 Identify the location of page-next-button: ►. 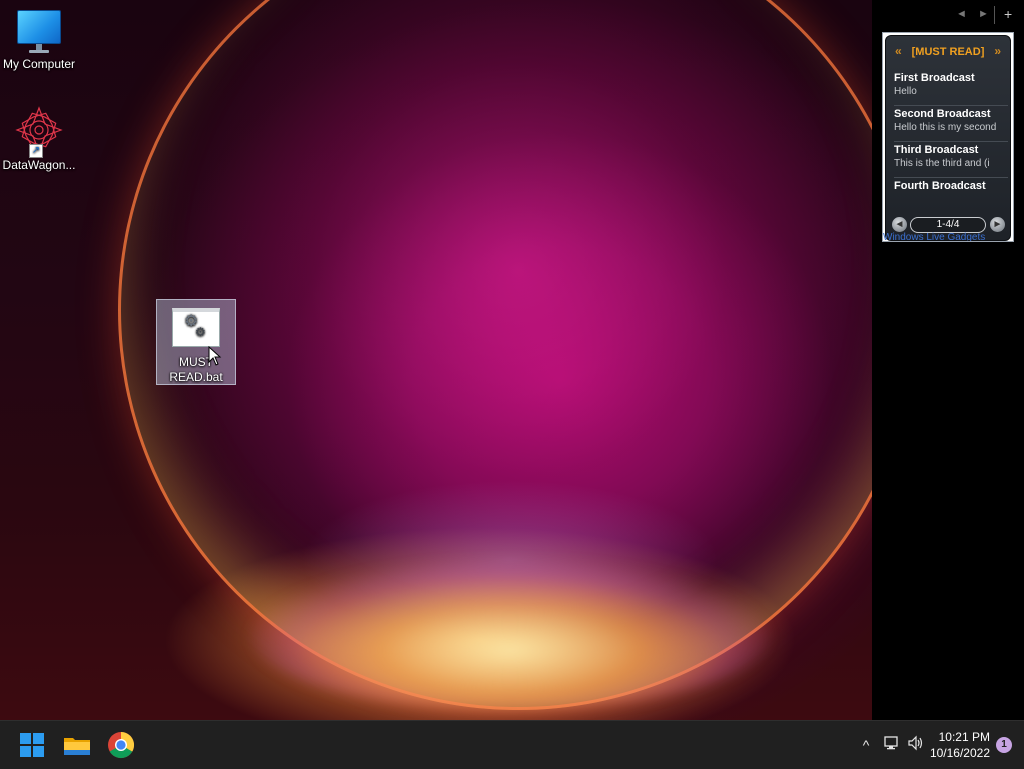
(997, 224).